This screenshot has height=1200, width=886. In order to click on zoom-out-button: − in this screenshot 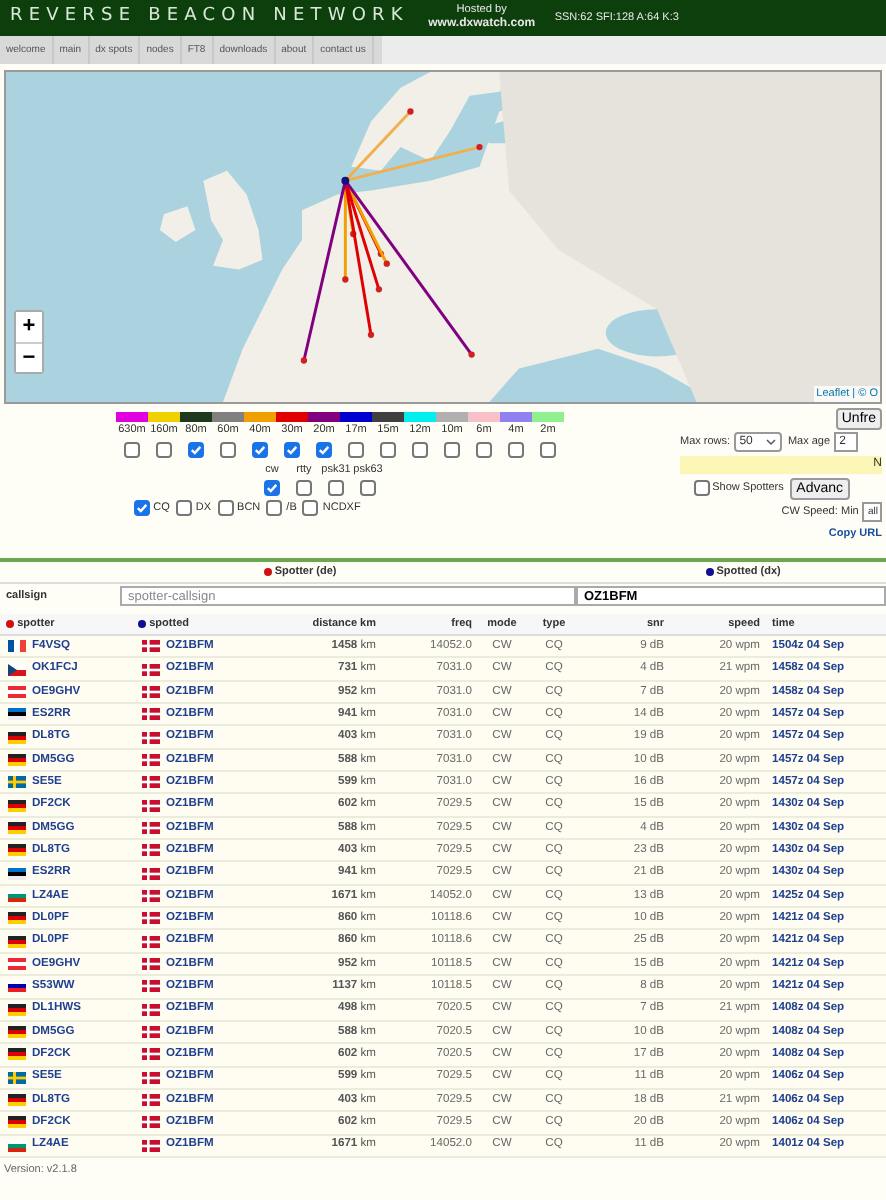, I will do `click(29, 357)`.